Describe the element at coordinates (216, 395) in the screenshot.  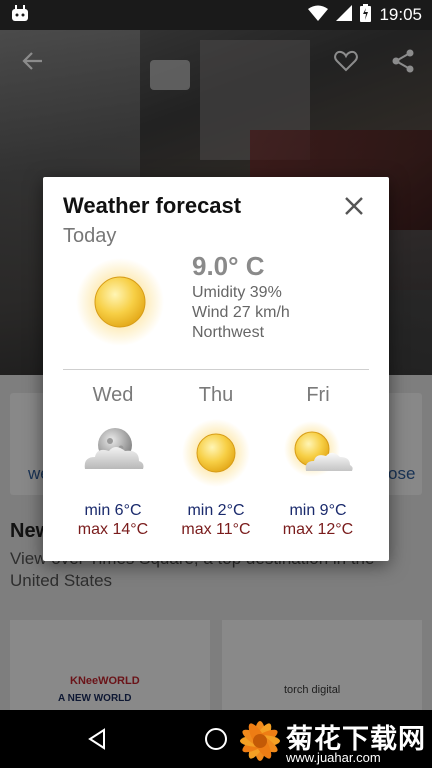
I see `forecast-day: Thu` at that location.